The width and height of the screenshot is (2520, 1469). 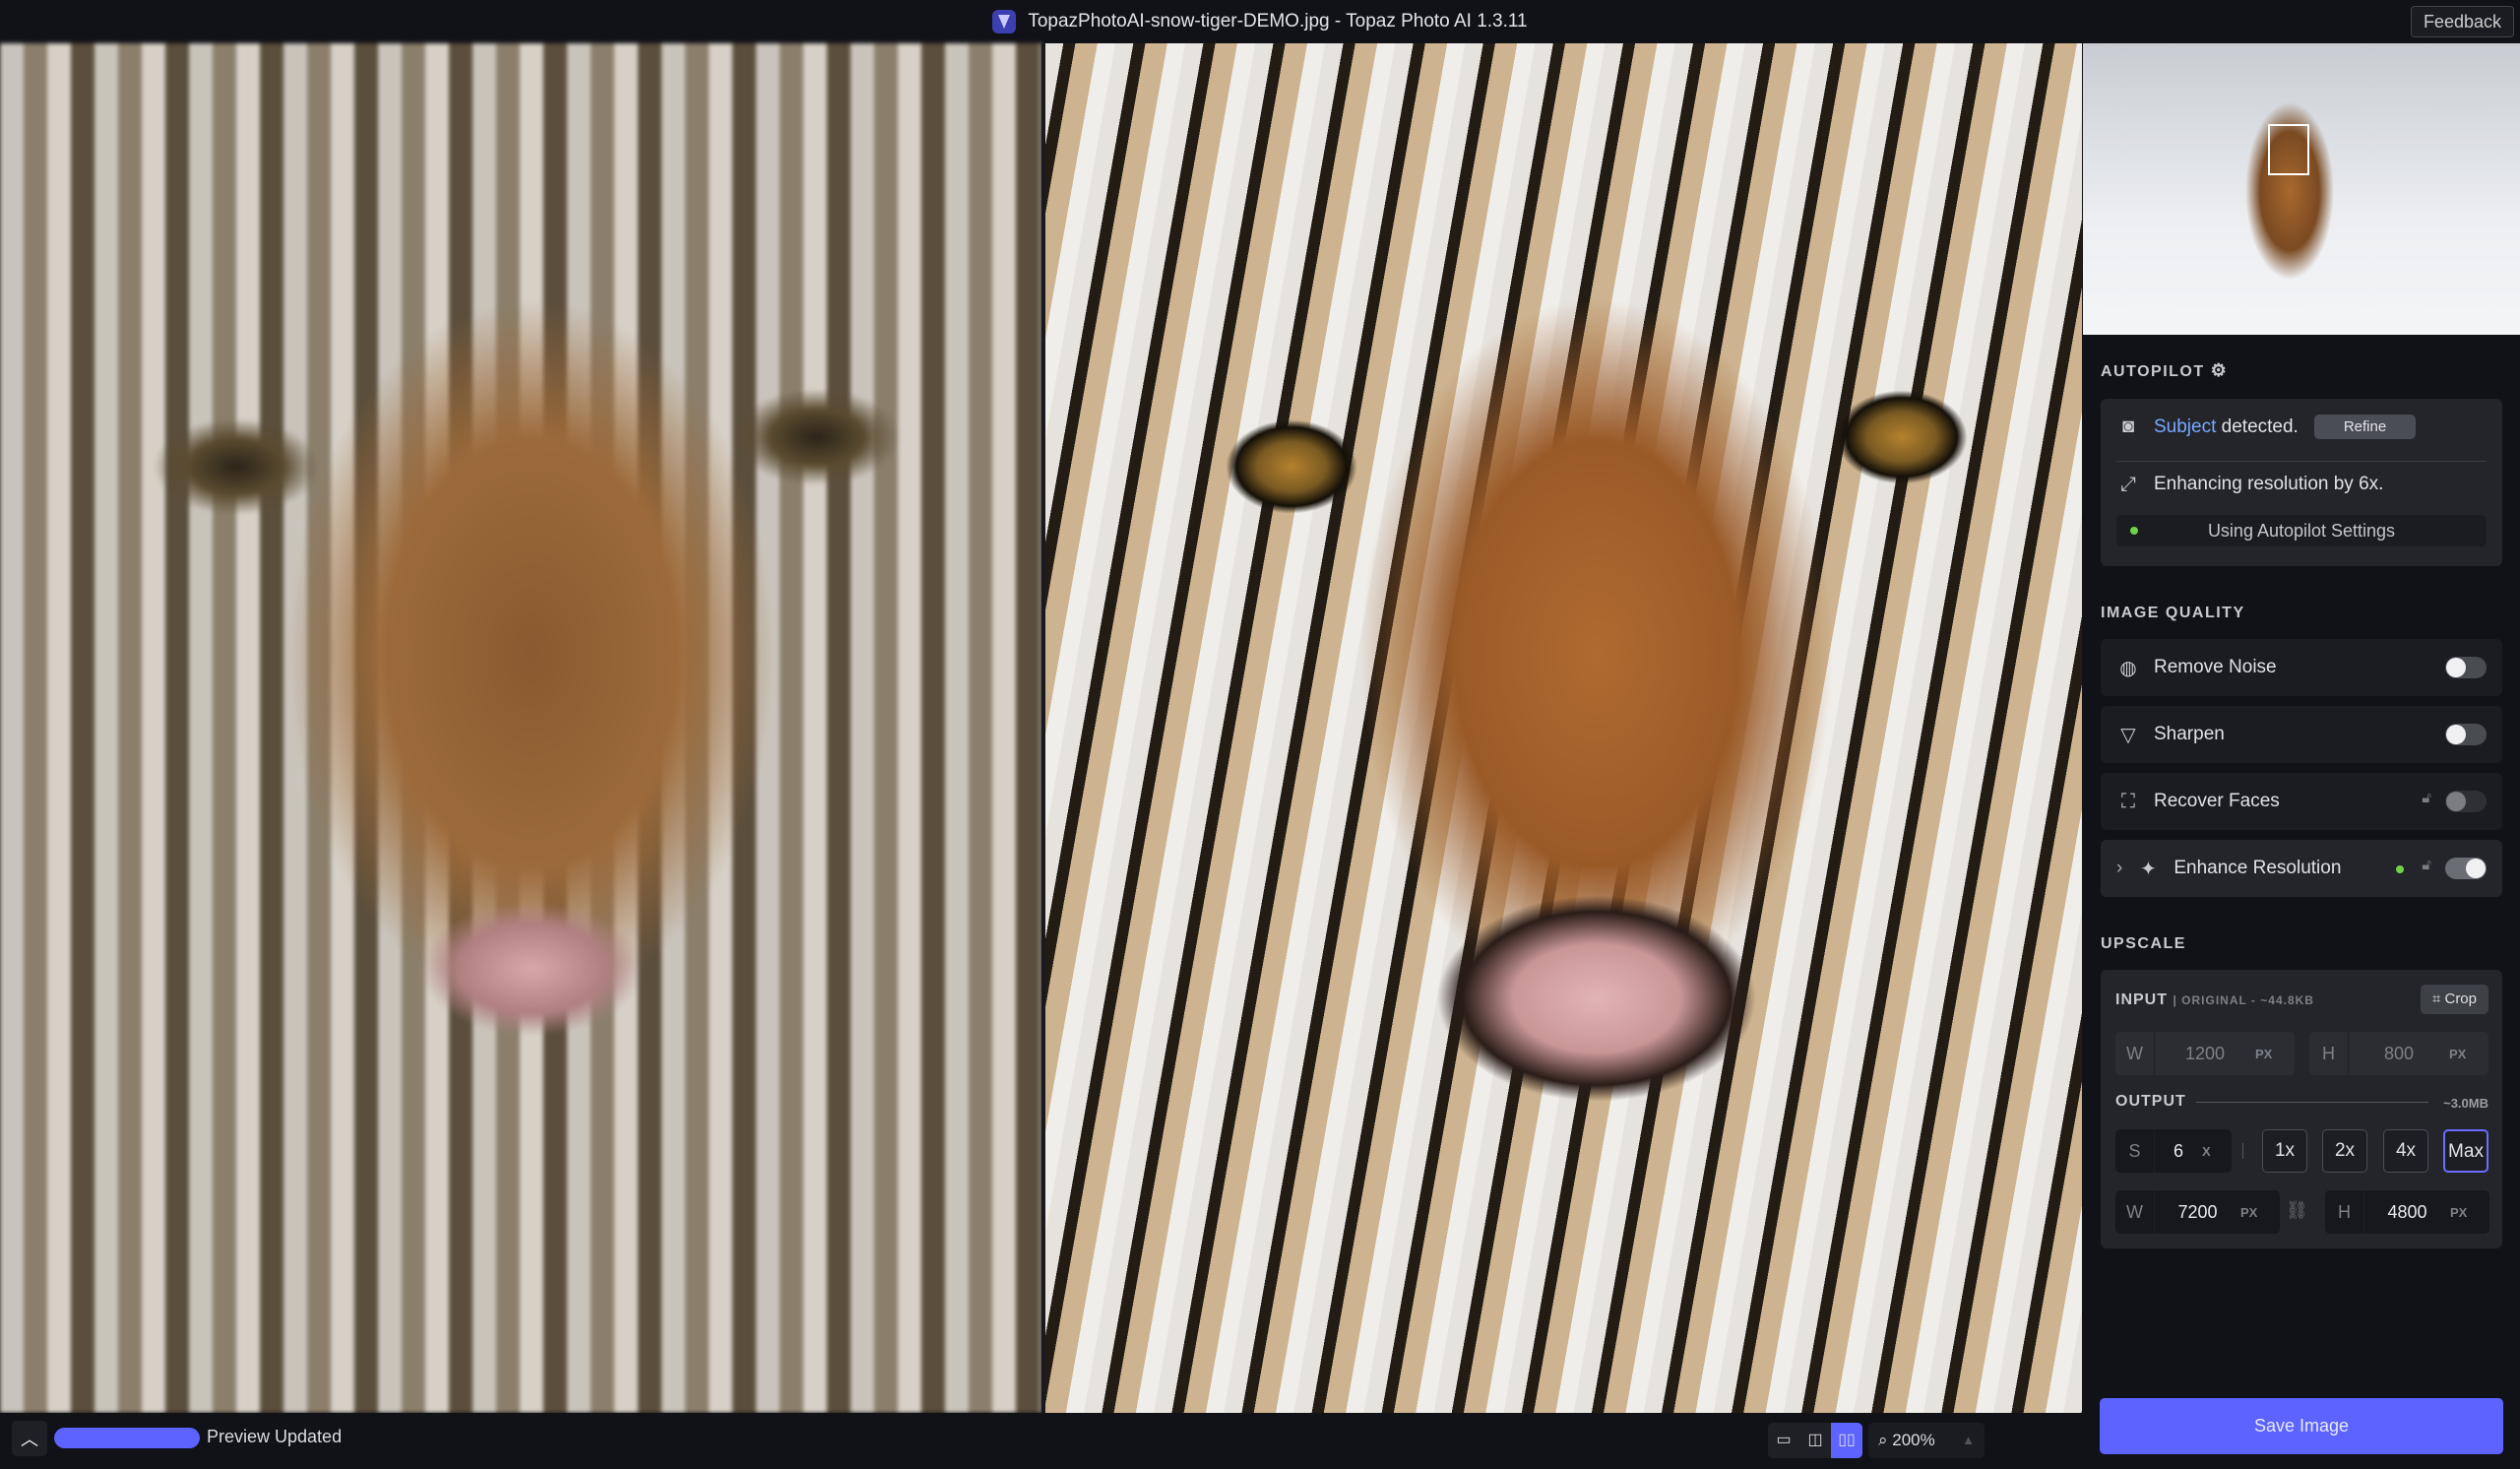 I want to click on single-view-icon: ▭, so click(x=1783, y=1440).